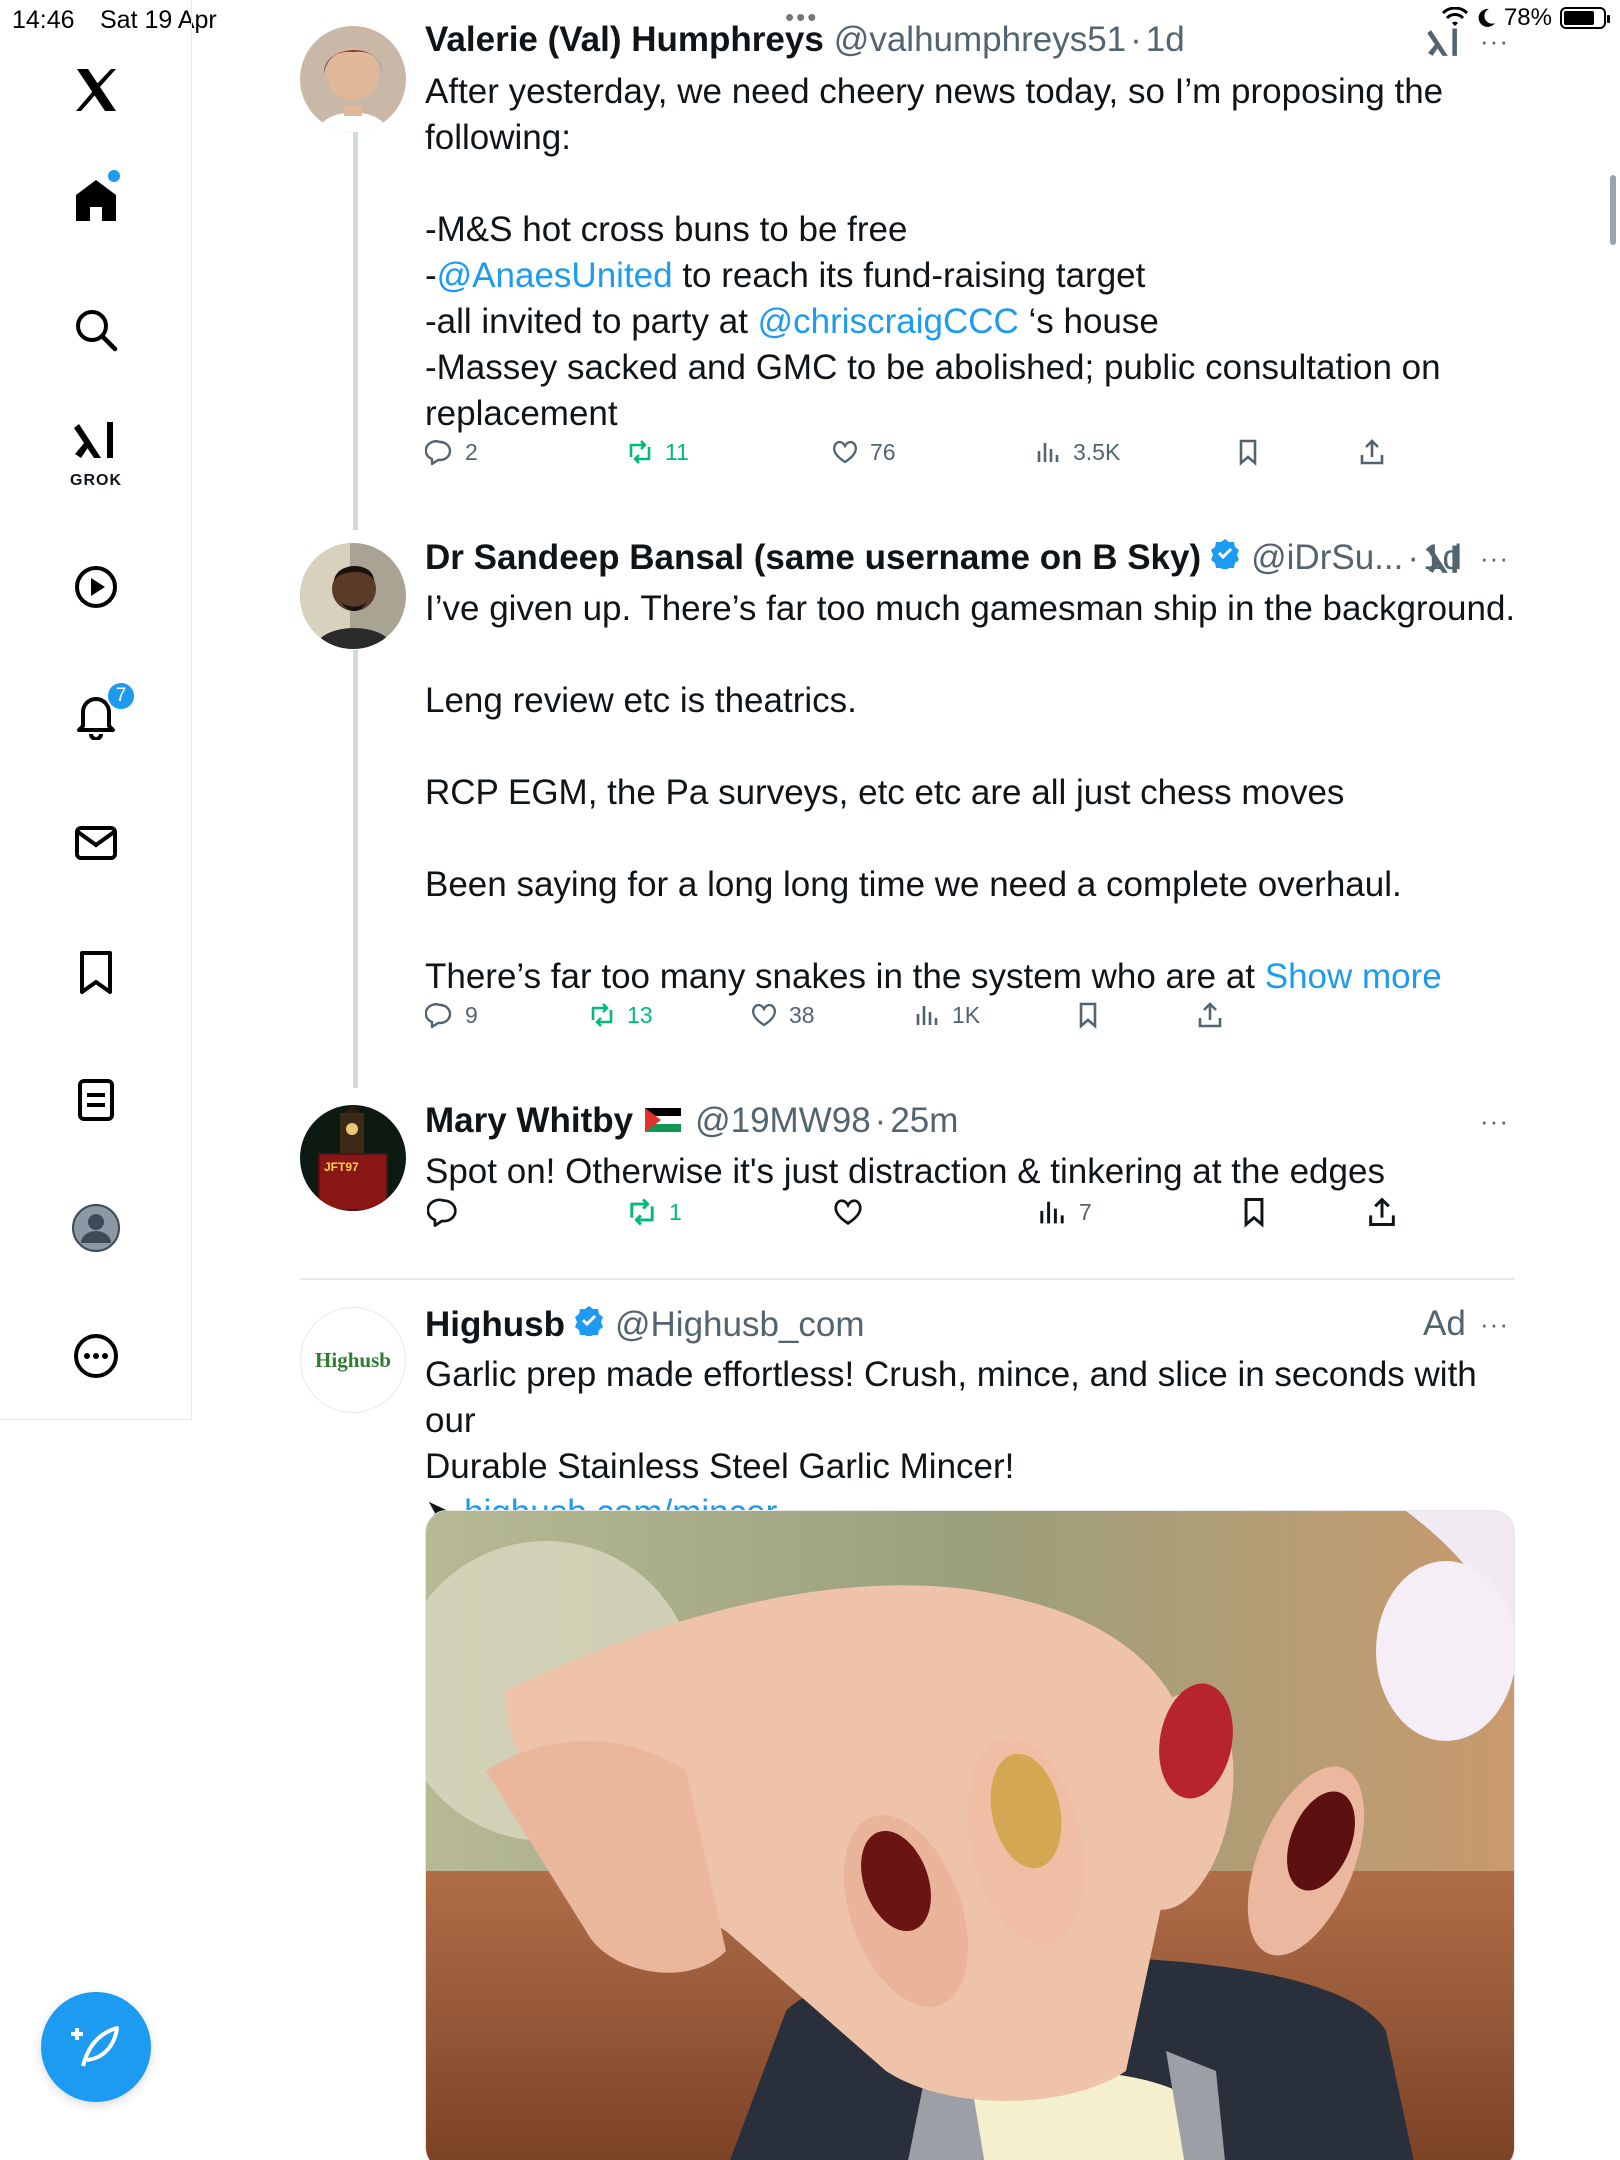 The image size is (1620, 2160). What do you see at coordinates (431, 275) in the screenshot?
I see `text-span: -` at bounding box center [431, 275].